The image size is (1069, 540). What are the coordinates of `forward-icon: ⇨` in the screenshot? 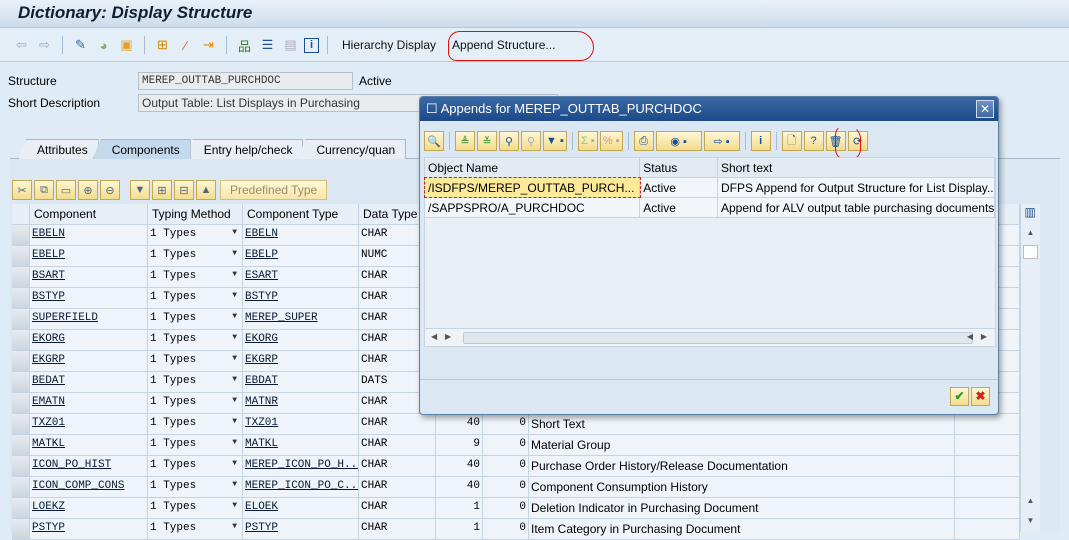 It's located at (44, 45).